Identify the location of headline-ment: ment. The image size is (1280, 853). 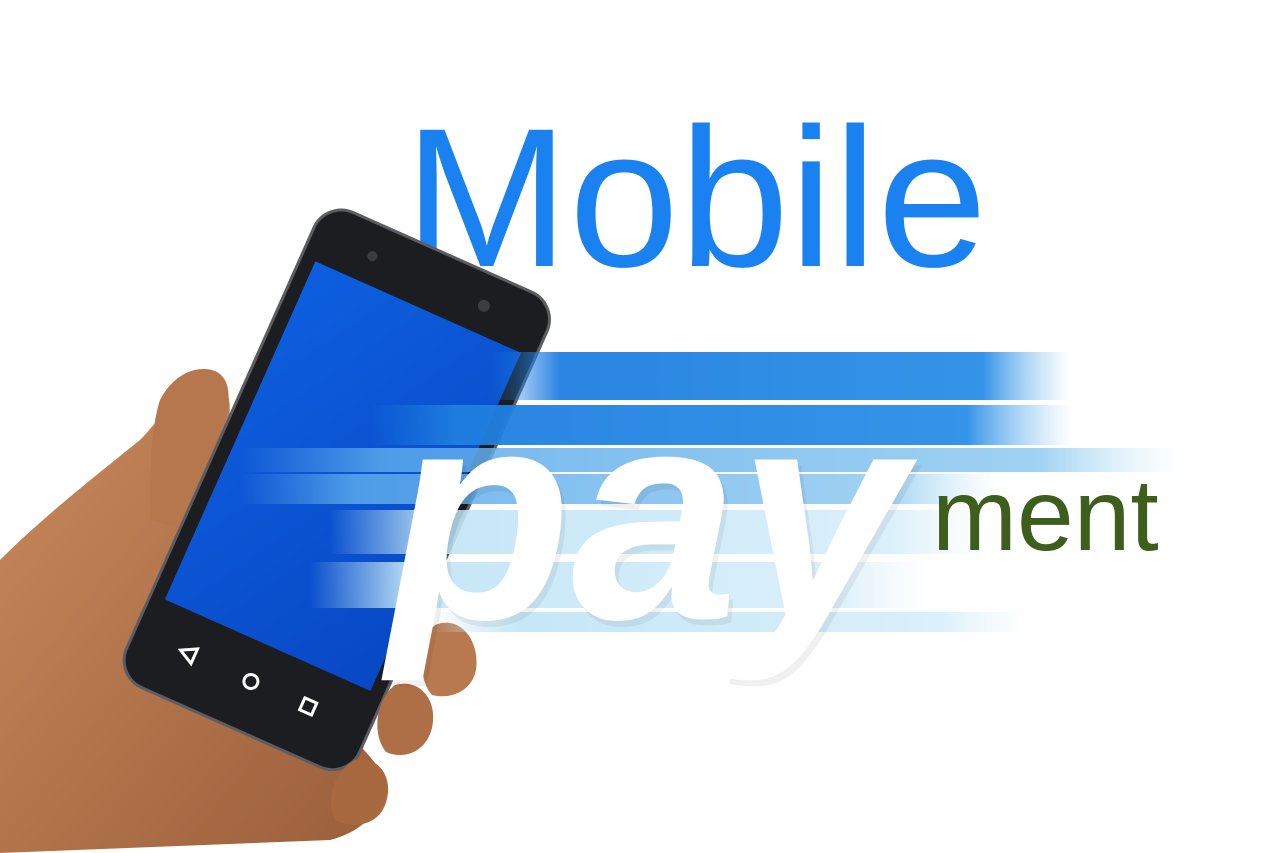
(1045, 515).